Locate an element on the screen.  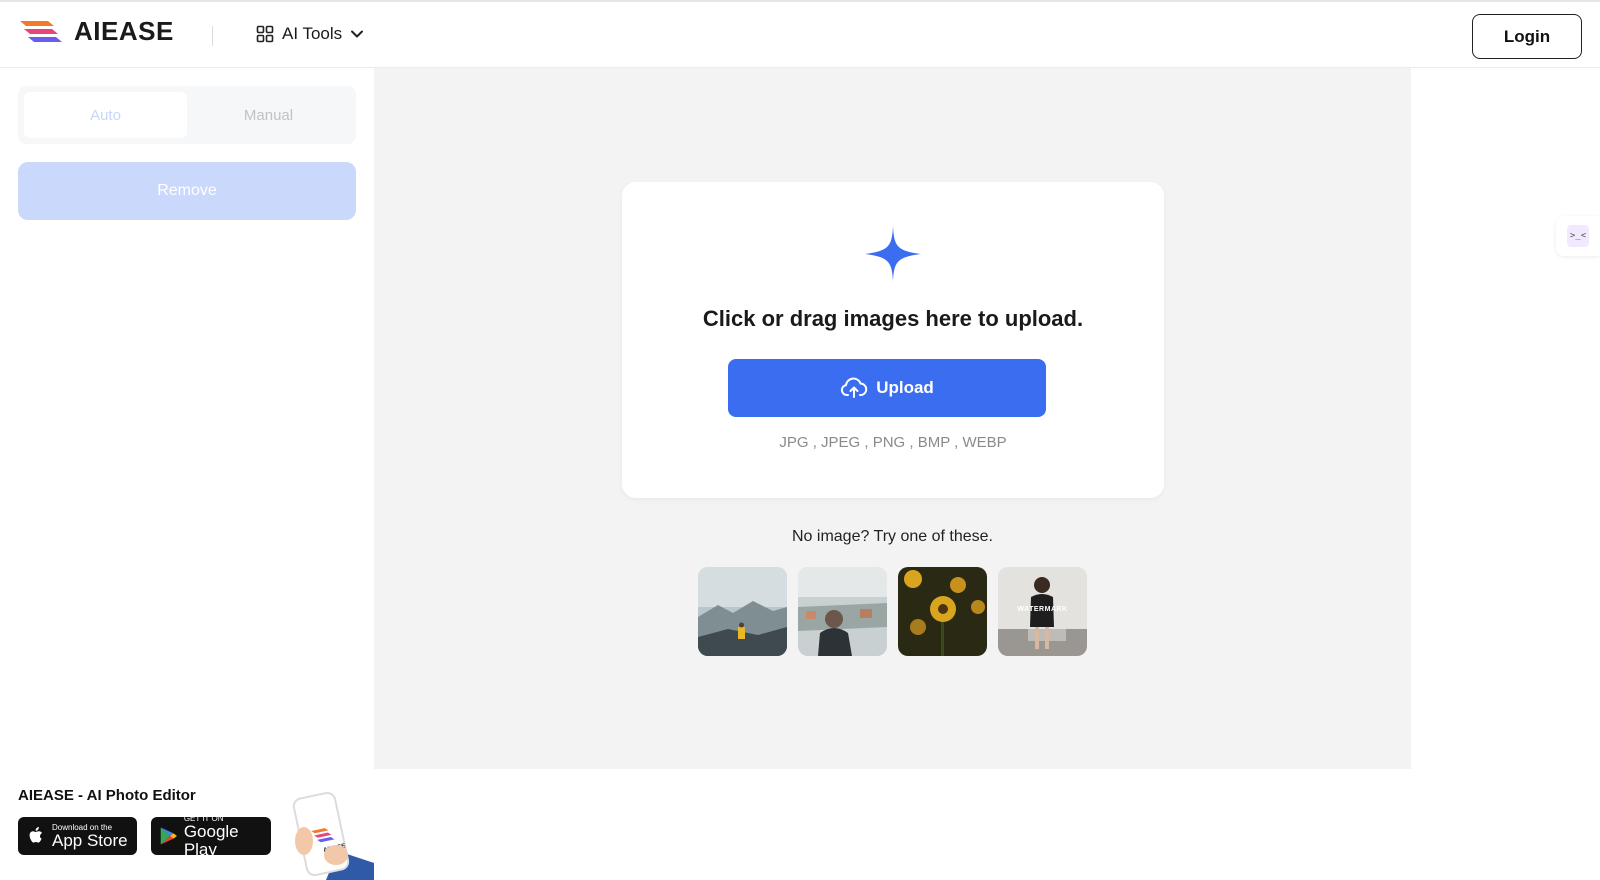
sample-image-woman: WATERMARK is located at coordinates (1042, 611).